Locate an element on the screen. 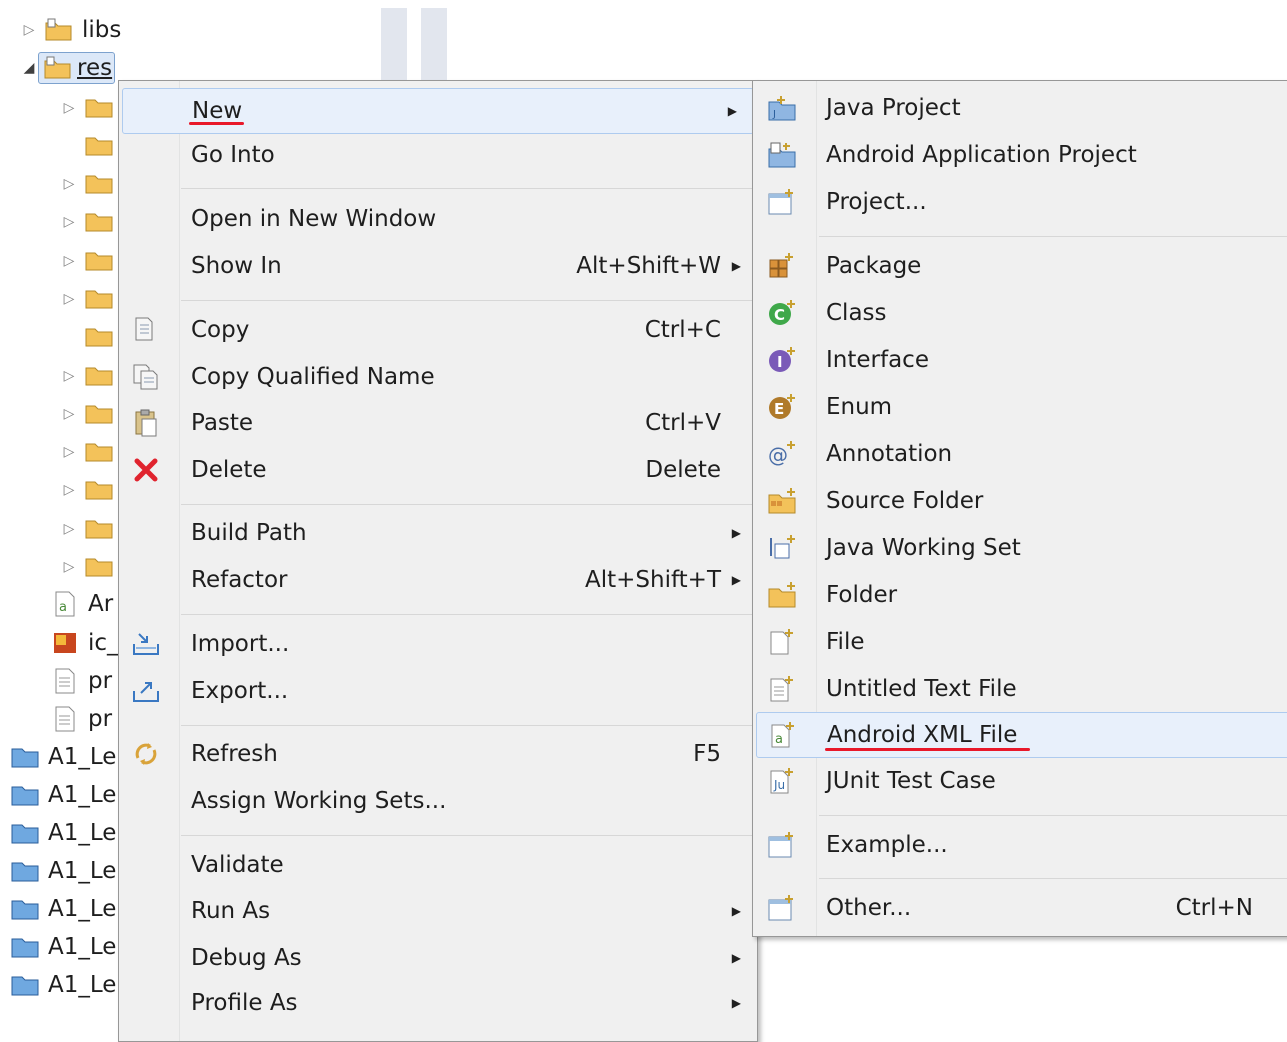  package-icon is located at coordinates (782, 266).